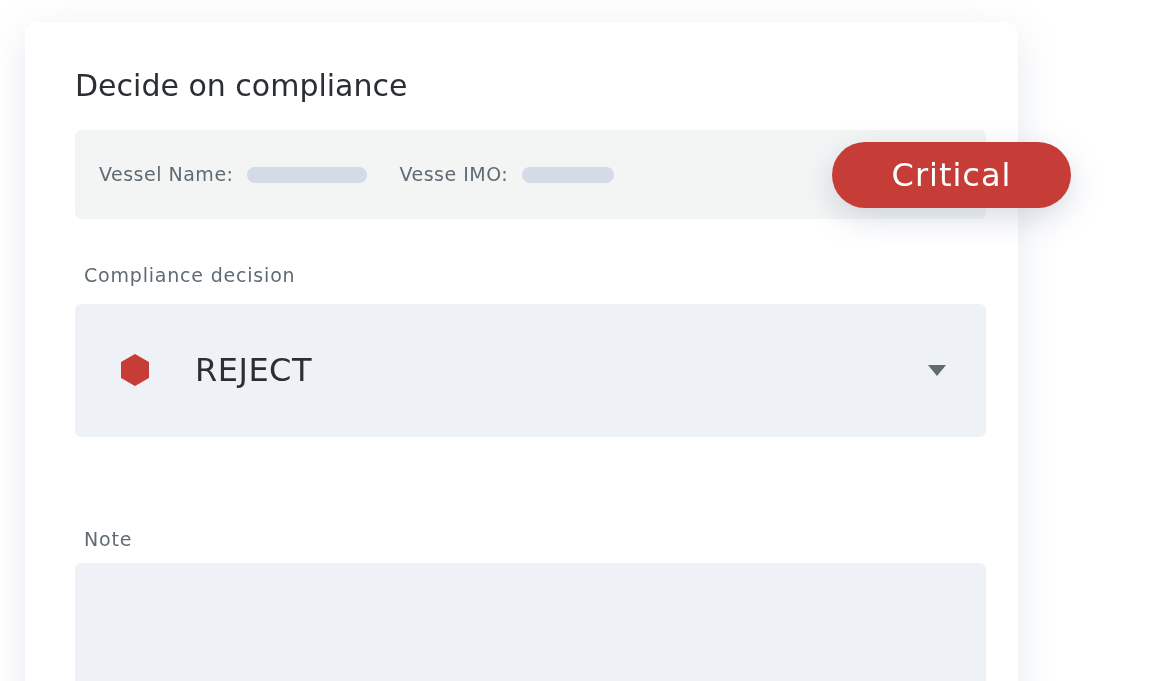 The width and height of the screenshot is (1160, 681). What do you see at coordinates (108, 539) in the screenshot?
I see `note-label: Note` at bounding box center [108, 539].